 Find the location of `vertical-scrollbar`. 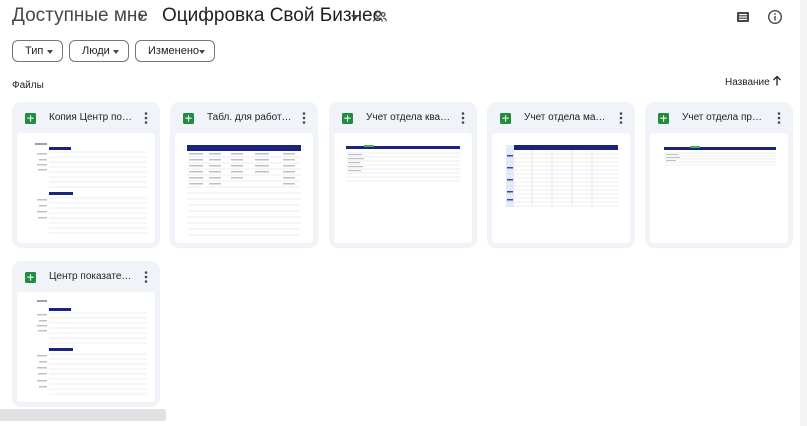

vertical-scrollbar is located at coordinates (803, 213).